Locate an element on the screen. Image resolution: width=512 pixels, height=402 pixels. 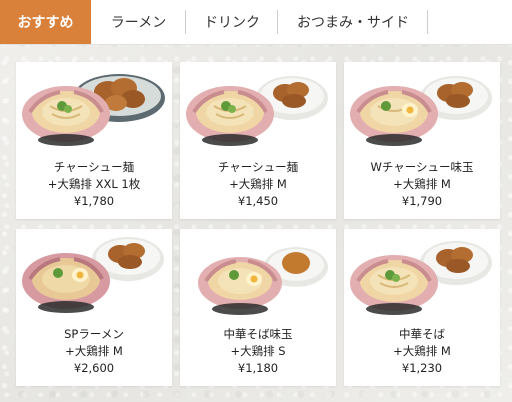
menu-item-text: SPラーメン +大鶏排 M ¥2,600 is located at coordinates (94, 351).